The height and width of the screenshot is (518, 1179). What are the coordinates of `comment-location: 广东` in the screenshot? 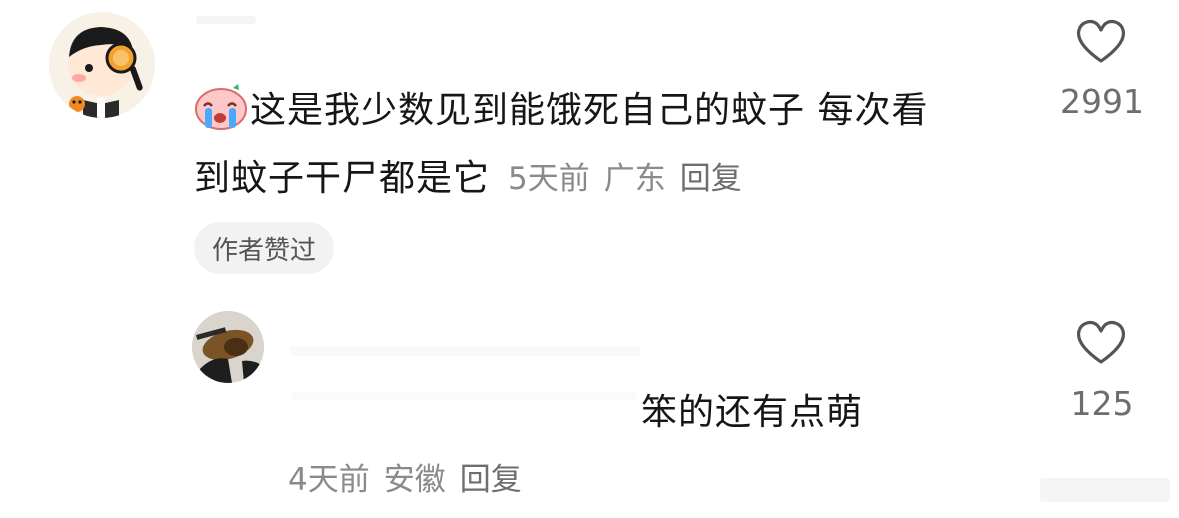 It's located at (634, 178).